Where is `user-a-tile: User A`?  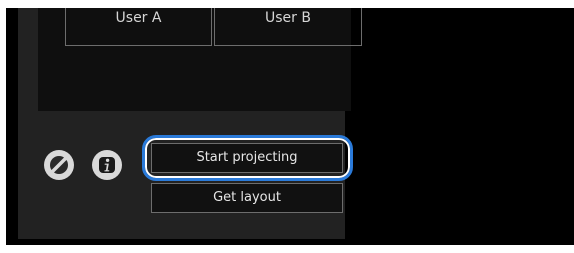 user-a-tile: User A is located at coordinates (138, 27).